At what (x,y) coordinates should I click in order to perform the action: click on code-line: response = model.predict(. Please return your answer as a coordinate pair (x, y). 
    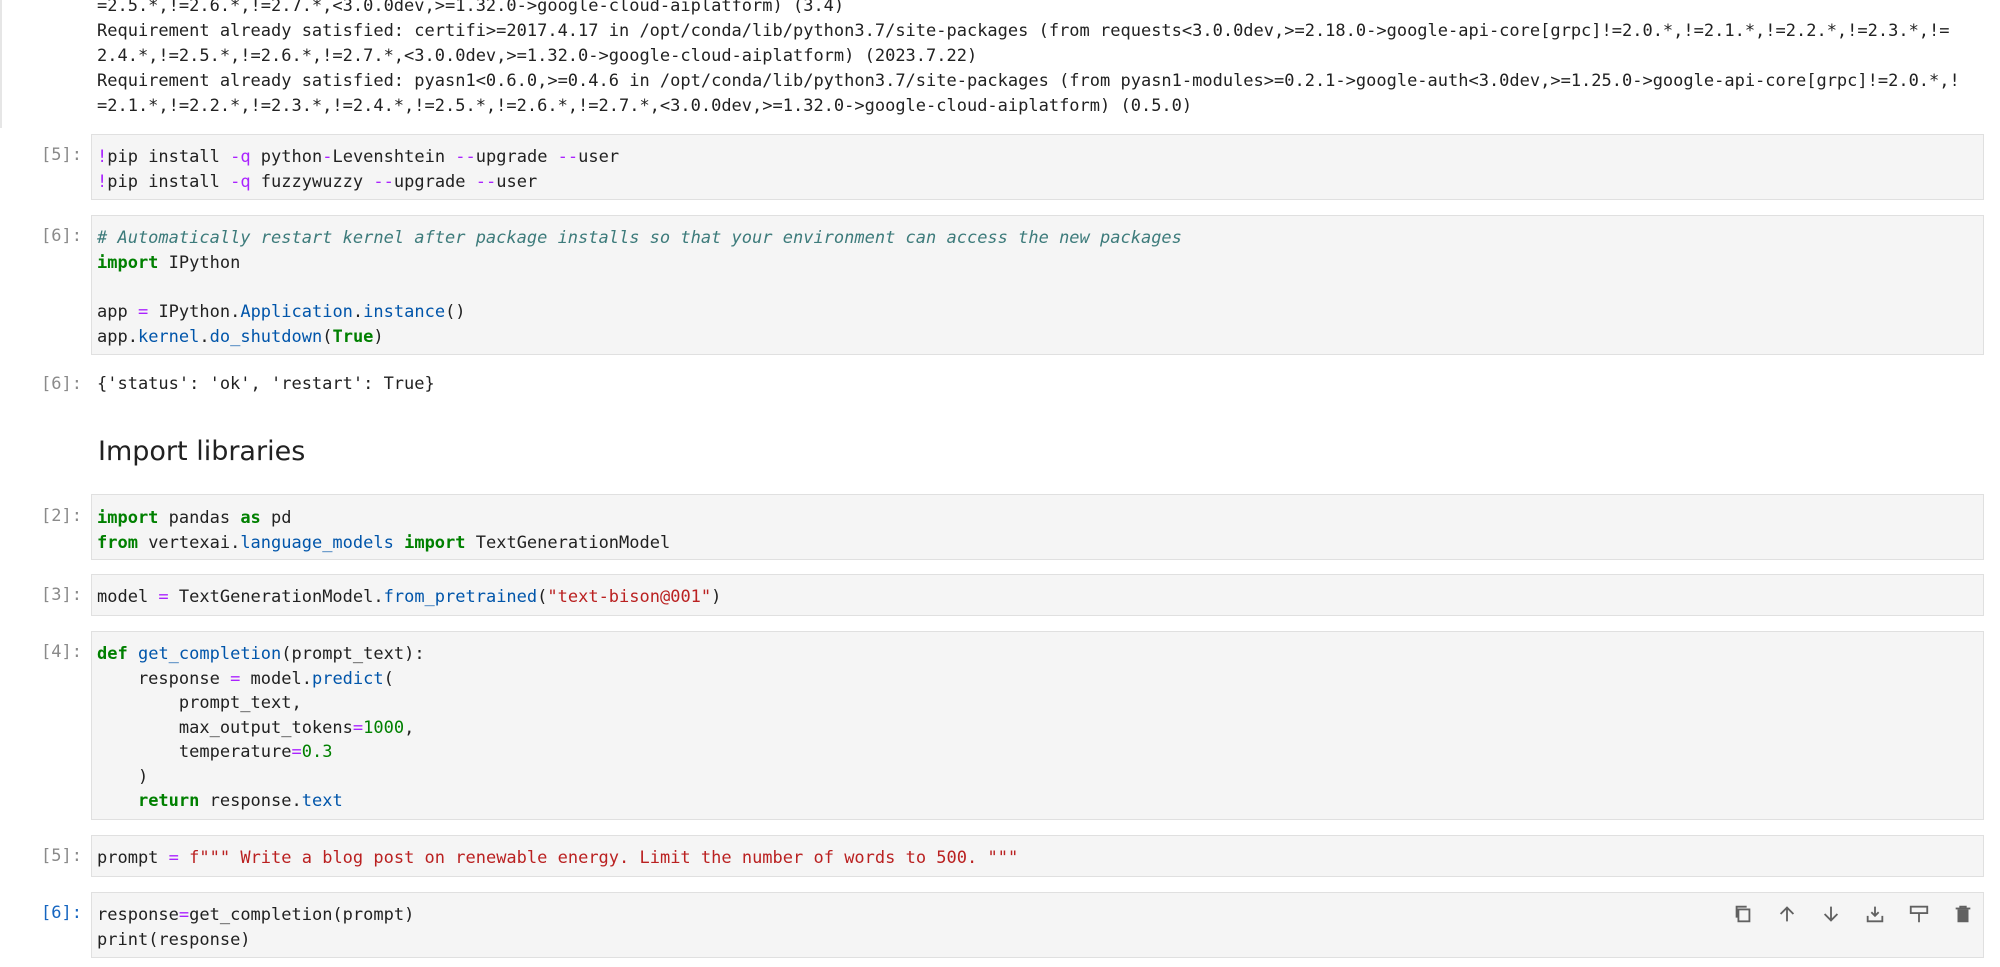
    Looking at the image, I should click on (245, 679).